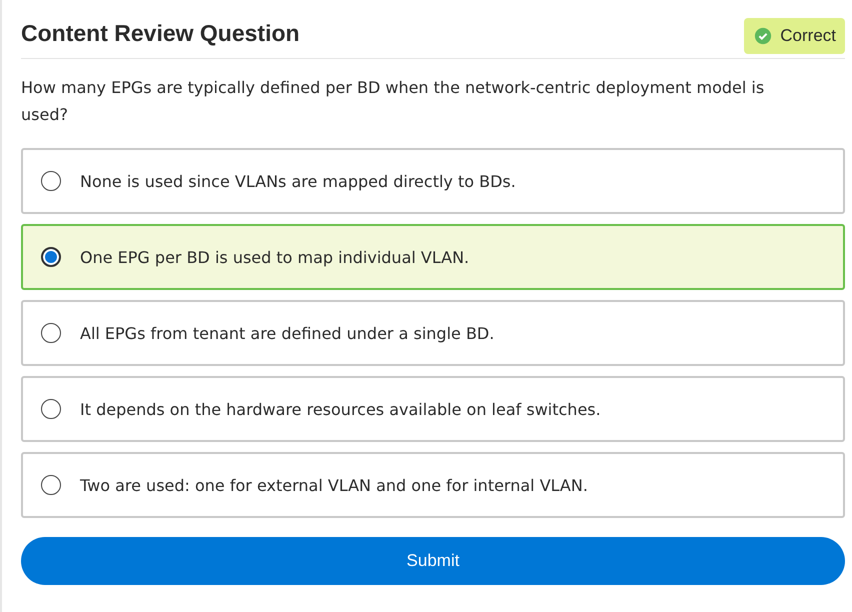  What do you see at coordinates (808, 36) in the screenshot?
I see `result-label: Correct` at bounding box center [808, 36].